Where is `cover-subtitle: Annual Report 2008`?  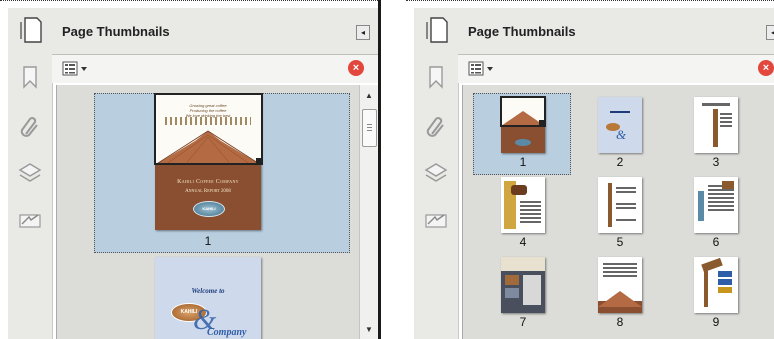
cover-subtitle: Annual Report 2008 is located at coordinates (208, 191).